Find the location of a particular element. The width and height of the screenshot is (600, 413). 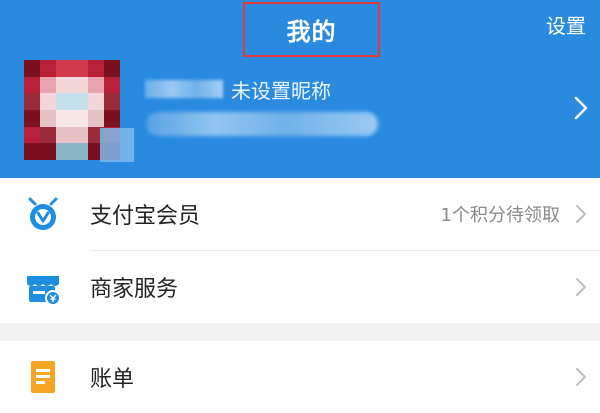

blurred-name-part is located at coordinates (184, 89).